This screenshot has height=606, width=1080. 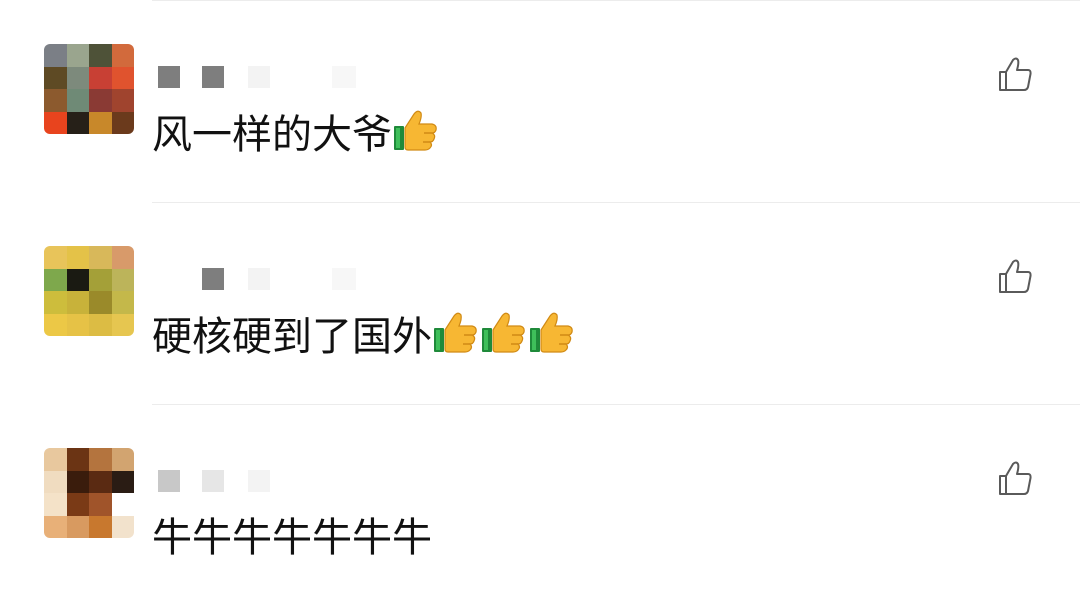 I want to click on comment-text-content: 牛牛牛牛牛牛牛, so click(x=292, y=538).